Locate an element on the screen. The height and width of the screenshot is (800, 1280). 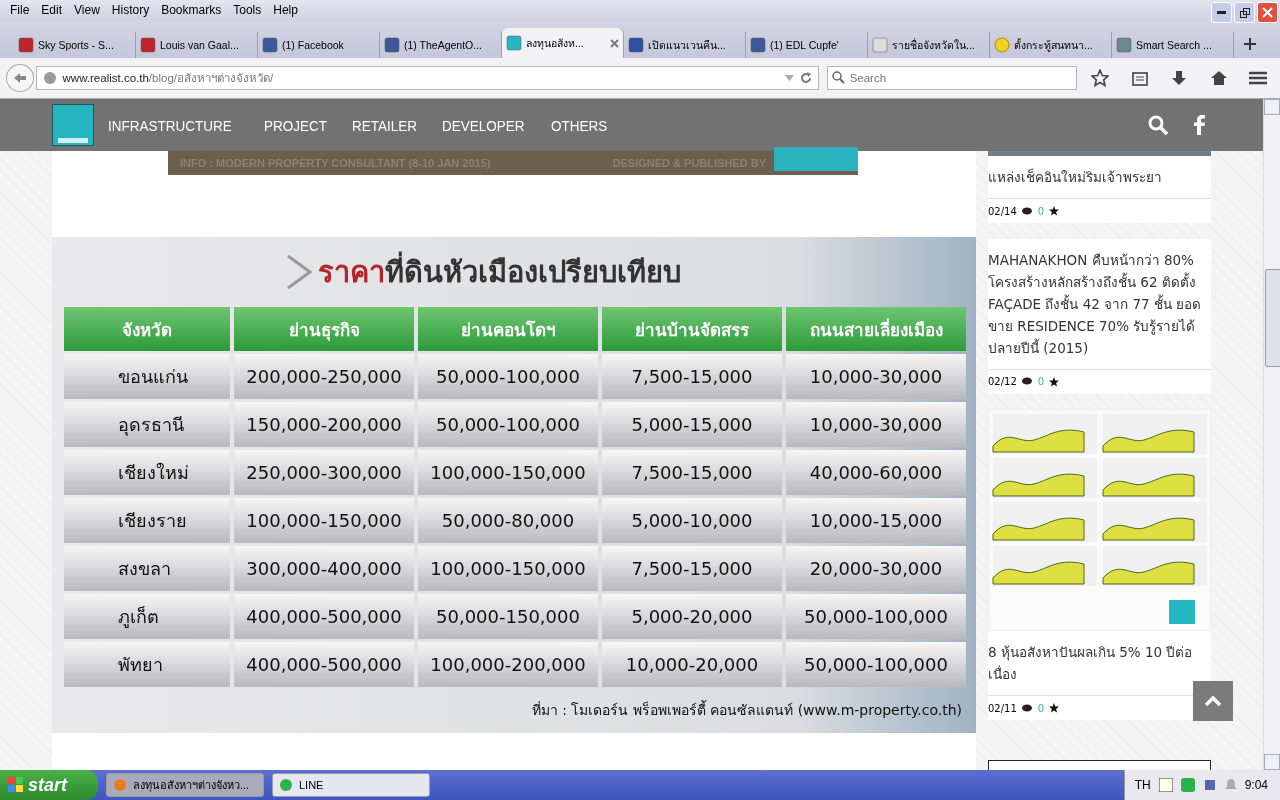
nav-link: PROJECT is located at coordinates (295, 125).